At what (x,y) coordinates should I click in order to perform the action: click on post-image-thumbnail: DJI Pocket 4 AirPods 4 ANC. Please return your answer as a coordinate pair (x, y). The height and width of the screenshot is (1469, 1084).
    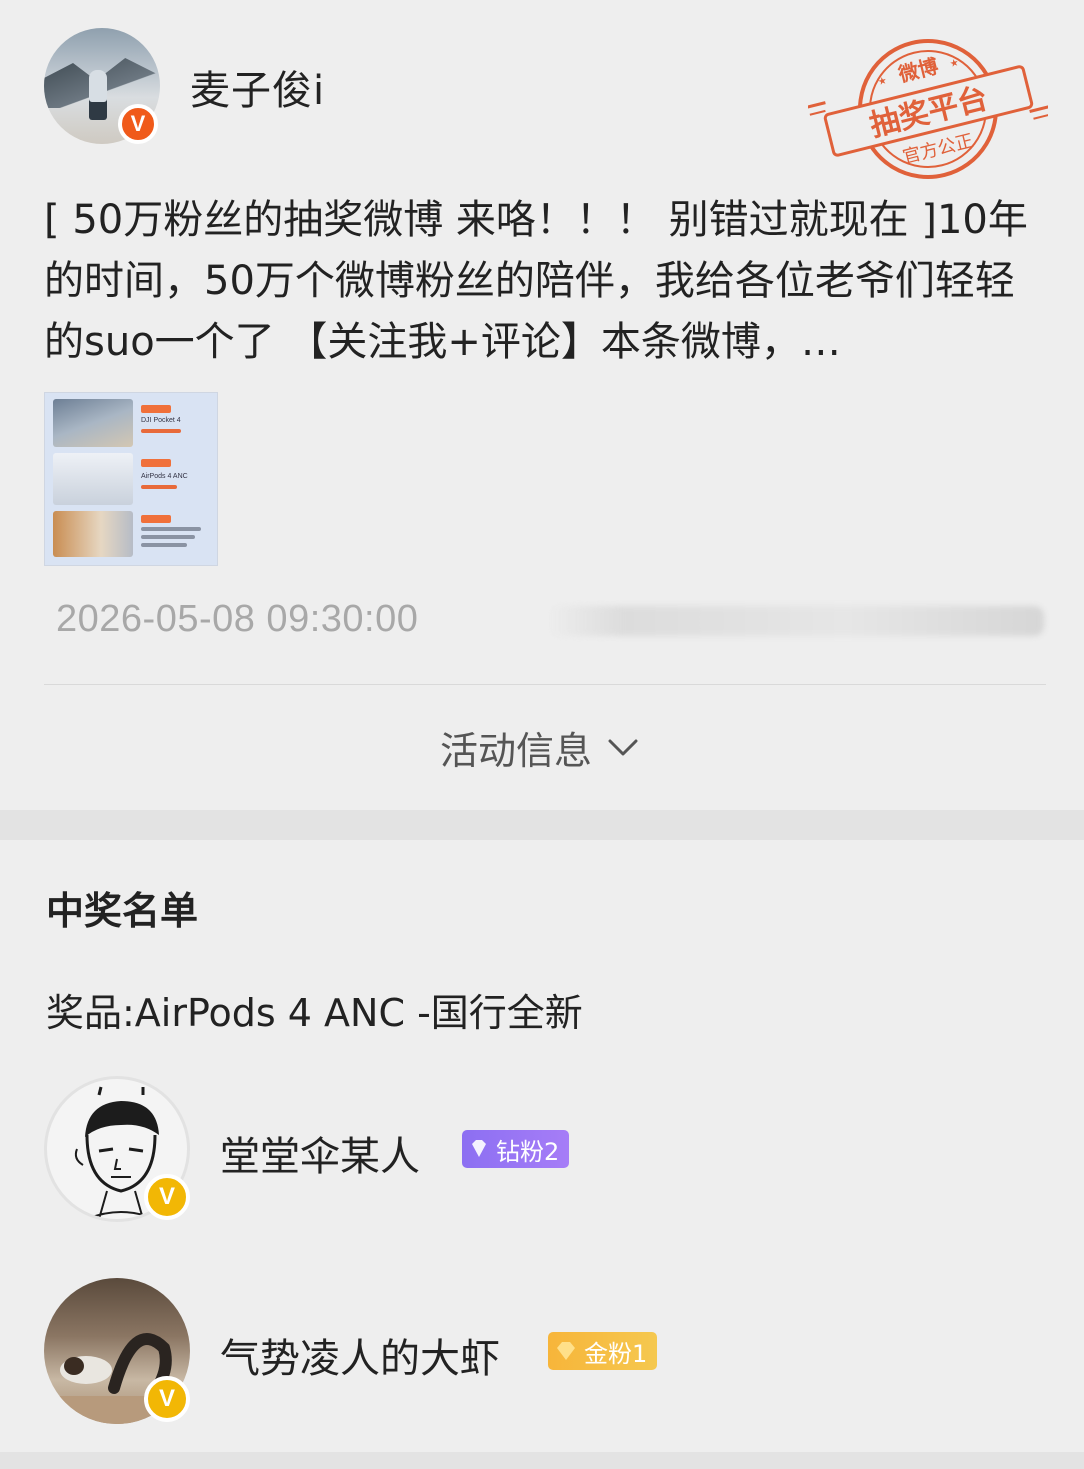
    Looking at the image, I should click on (131, 479).